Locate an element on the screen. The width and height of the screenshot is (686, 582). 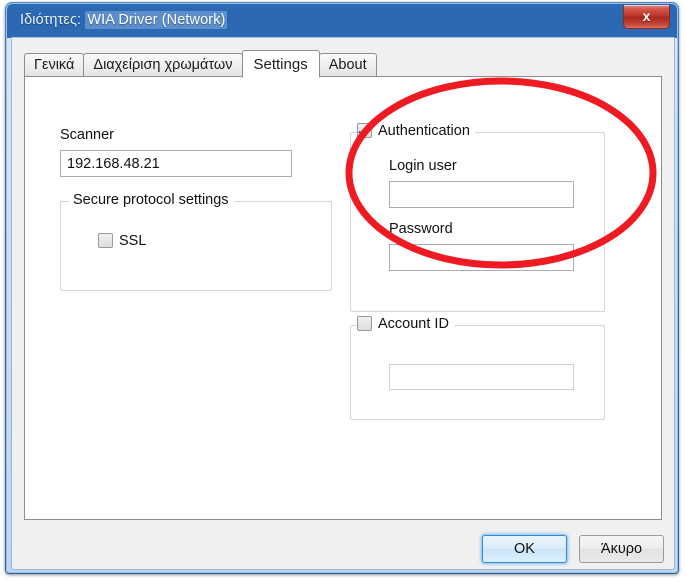
tab-settings: Settings is located at coordinates (280, 64).